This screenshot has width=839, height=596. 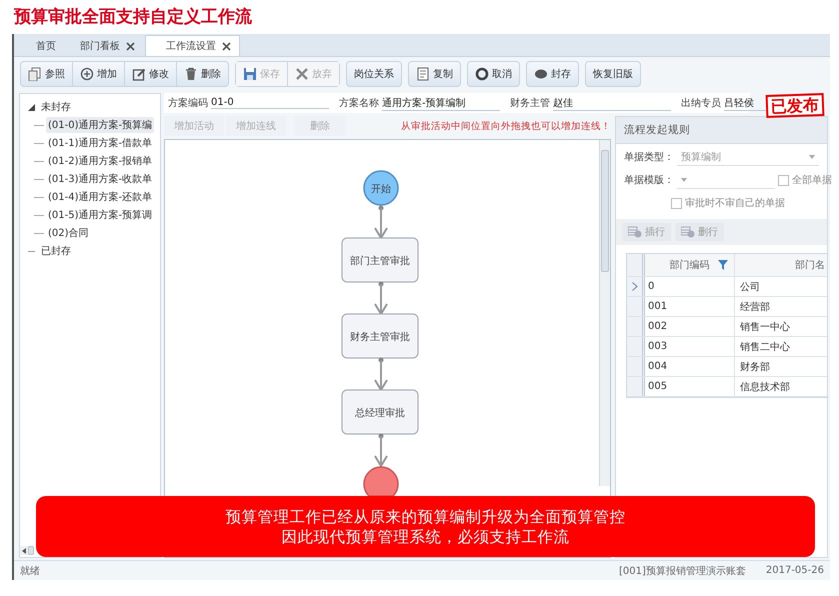 I want to click on table-cell: 002, so click(x=690, y=326).